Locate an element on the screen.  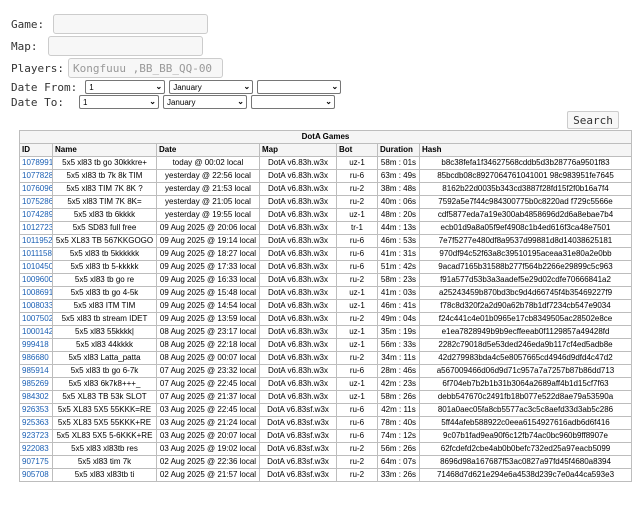
map-input is located at coordinates (125, 46).